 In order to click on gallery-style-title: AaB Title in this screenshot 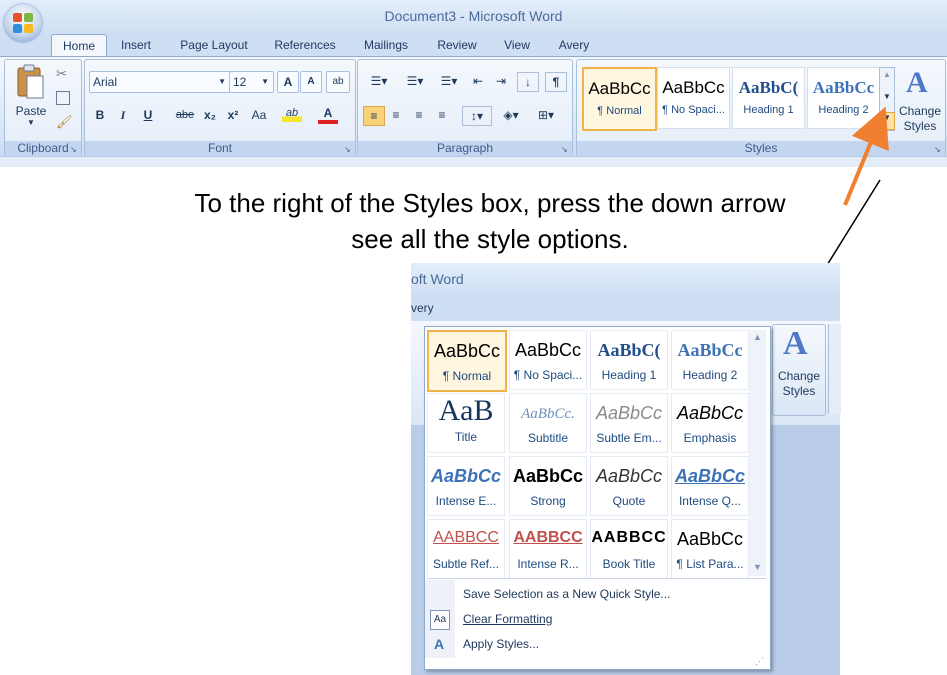, I will do `click(466, 423)`.